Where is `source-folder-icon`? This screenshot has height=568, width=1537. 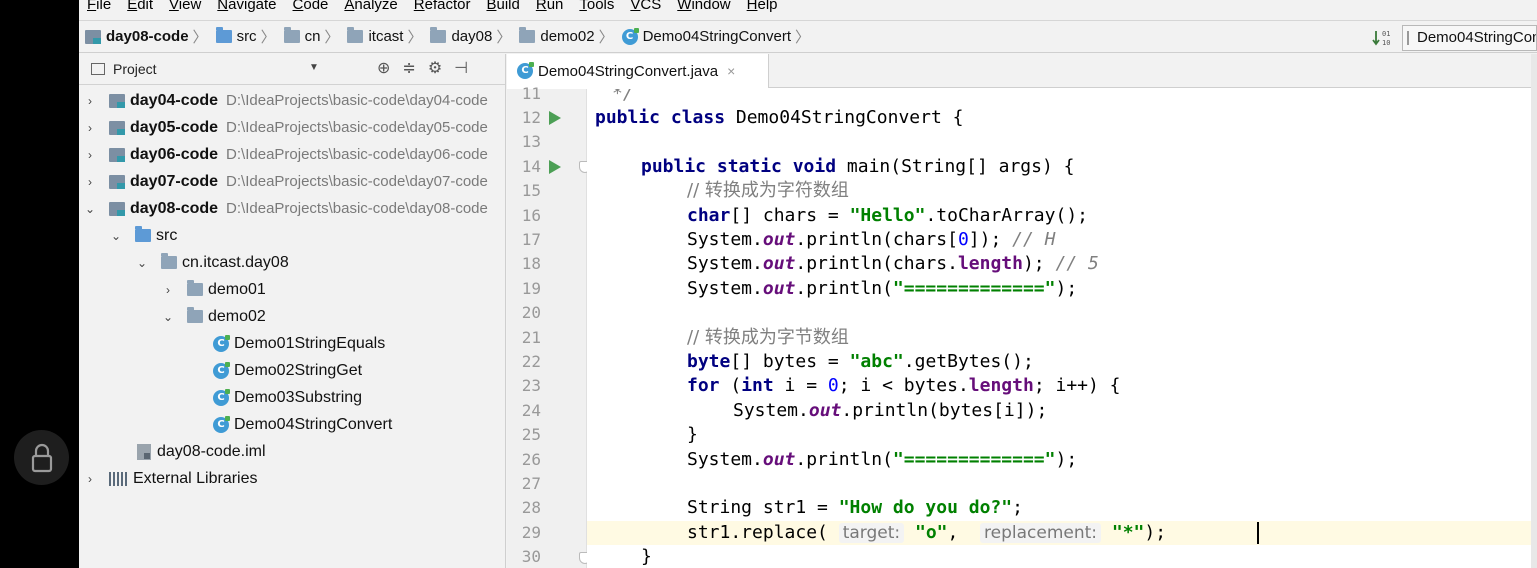 source-folder-icon is located at coordinates (223, 35).